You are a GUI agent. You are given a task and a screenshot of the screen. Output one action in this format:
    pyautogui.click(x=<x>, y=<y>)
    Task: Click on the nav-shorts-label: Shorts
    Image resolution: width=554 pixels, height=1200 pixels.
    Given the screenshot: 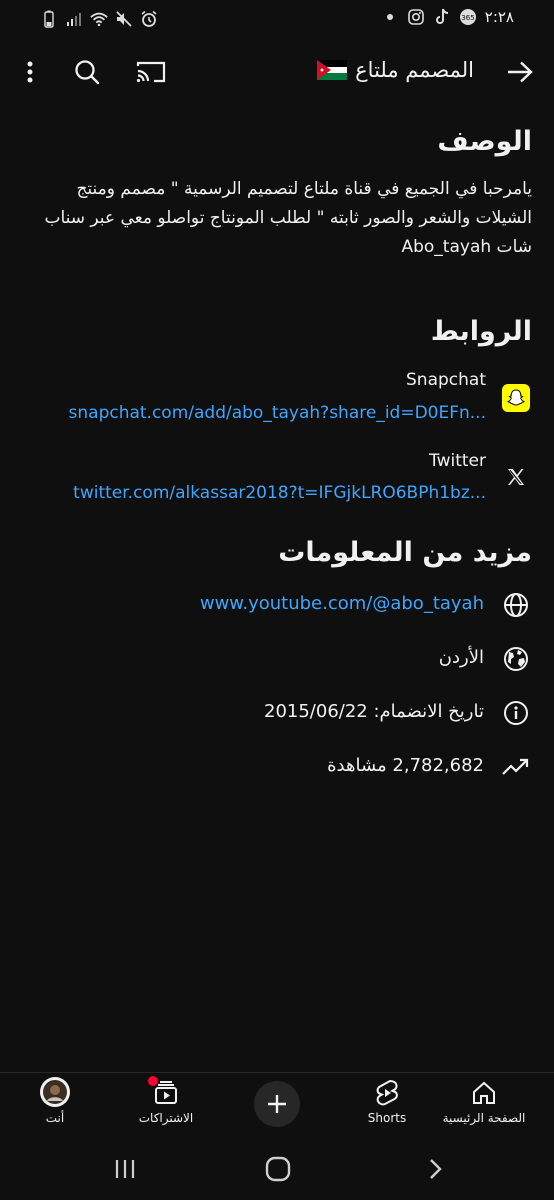 What is the action you would take?
    pyautogui.click(x=387, y=1118)
    